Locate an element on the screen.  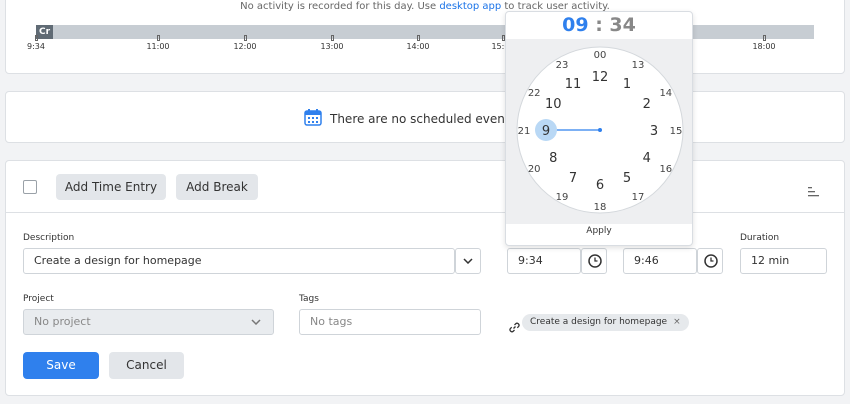
tags-label: Tags is located at coordinates (309, 299).